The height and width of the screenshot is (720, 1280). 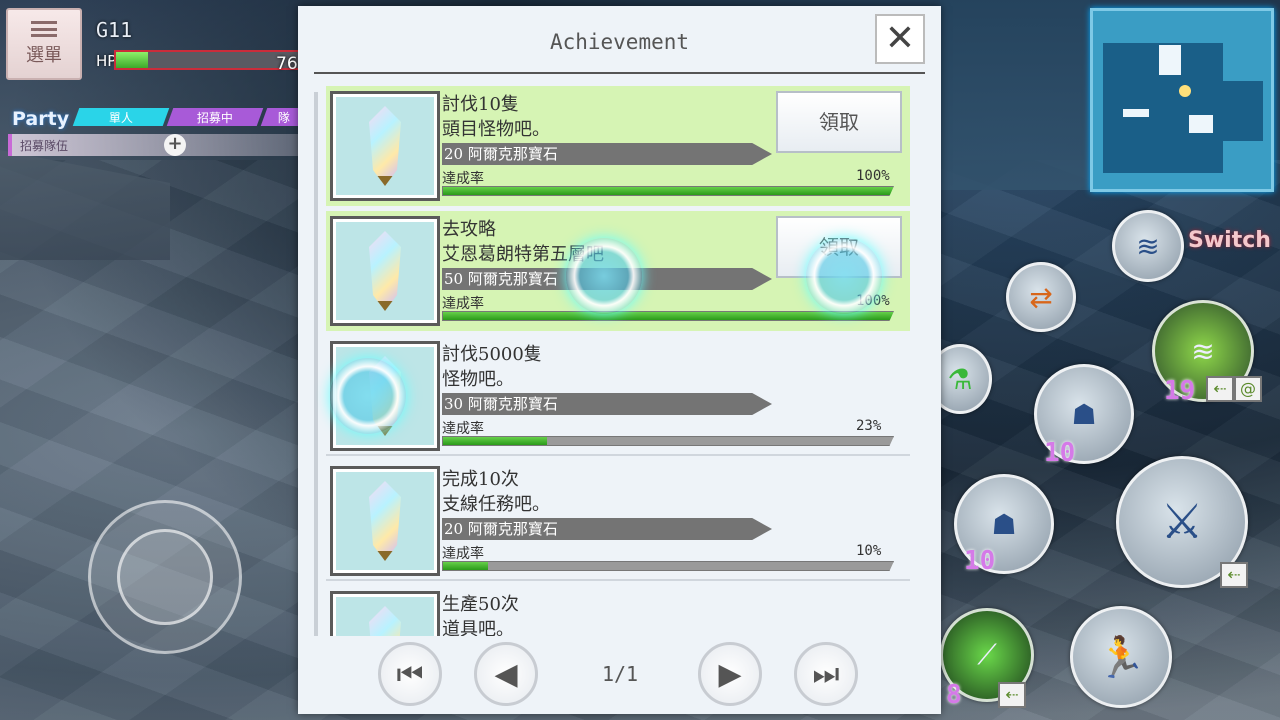 What do you see at coordinates (960, 379) in the screenshot?
I see `potion-icon: ⚗` at bounding box center [960, 379].